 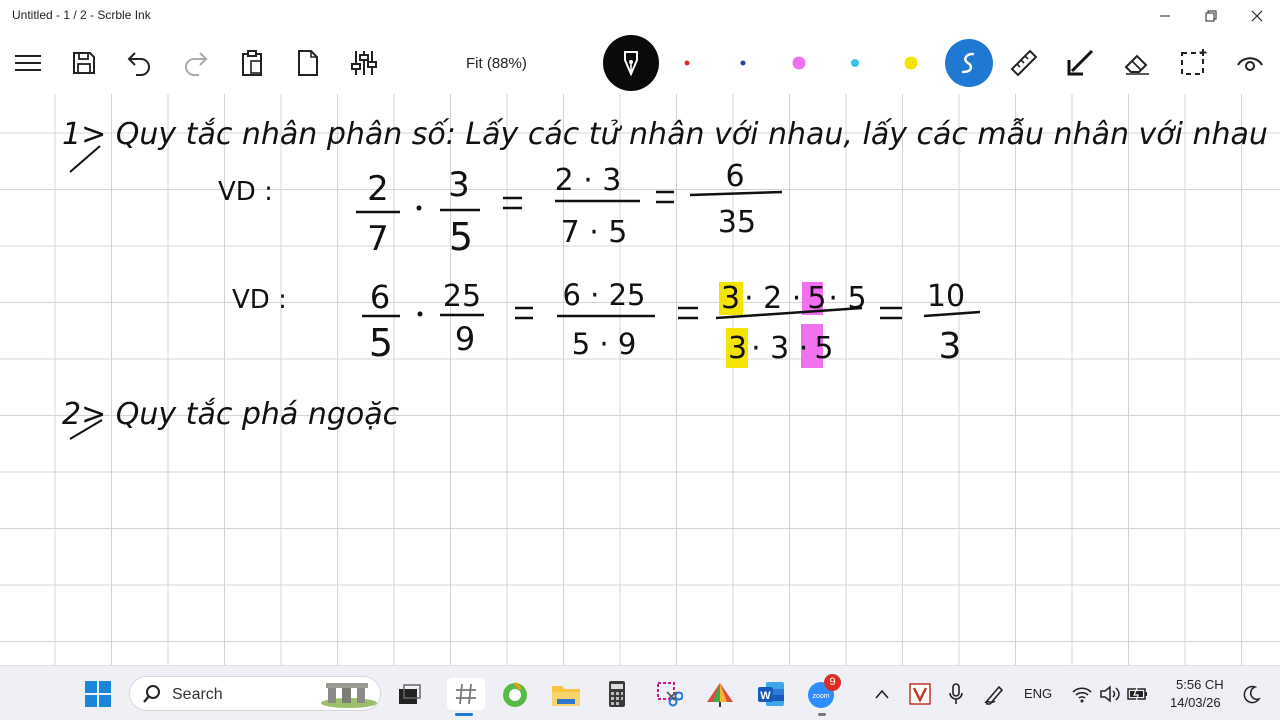 I want to click on moon-icon, so click(x=1252, y=694).